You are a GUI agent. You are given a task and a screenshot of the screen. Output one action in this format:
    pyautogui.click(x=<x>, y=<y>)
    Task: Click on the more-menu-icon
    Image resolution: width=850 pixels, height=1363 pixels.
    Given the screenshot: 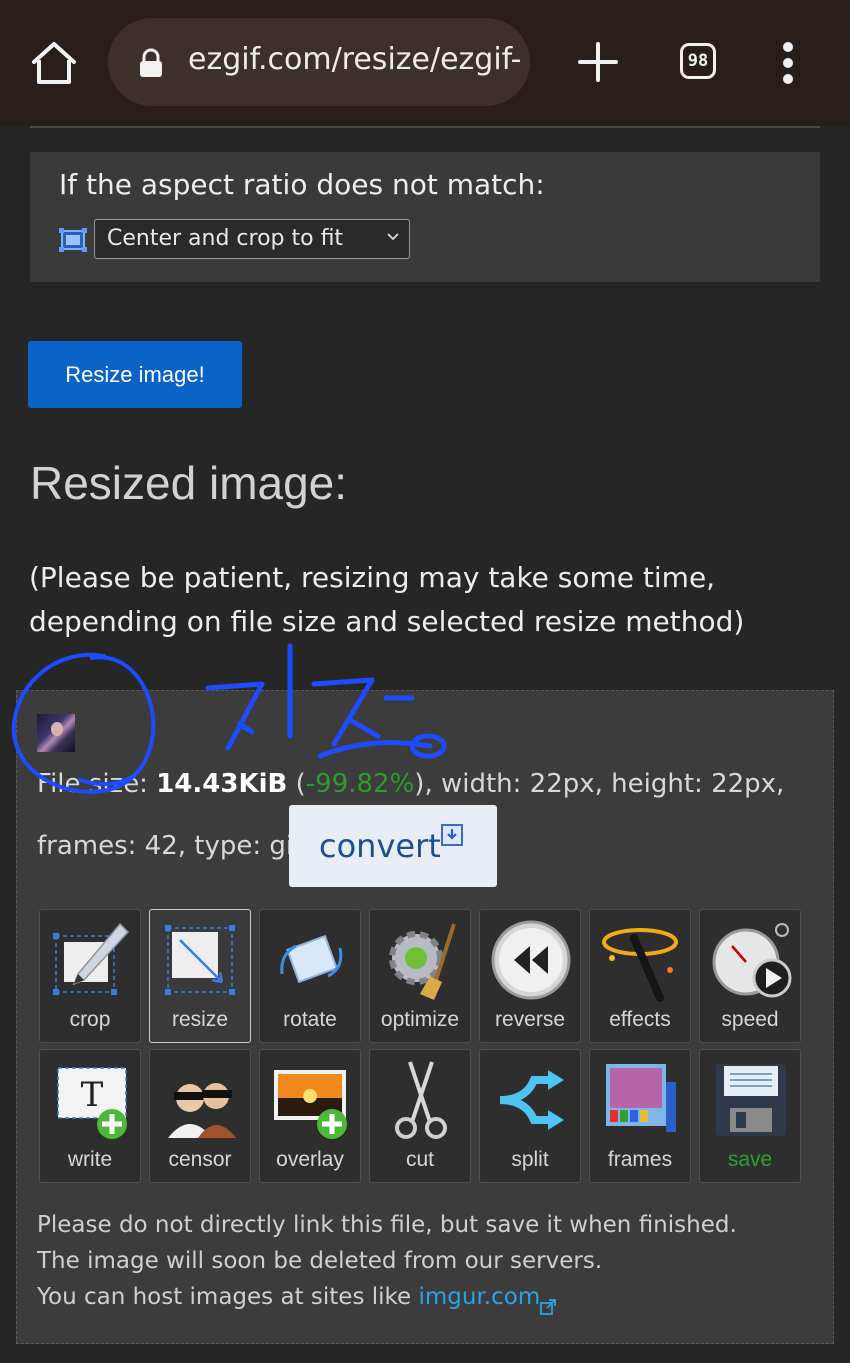 What is the action you would take?
    pyautogui.click(x=788, y=63)
    